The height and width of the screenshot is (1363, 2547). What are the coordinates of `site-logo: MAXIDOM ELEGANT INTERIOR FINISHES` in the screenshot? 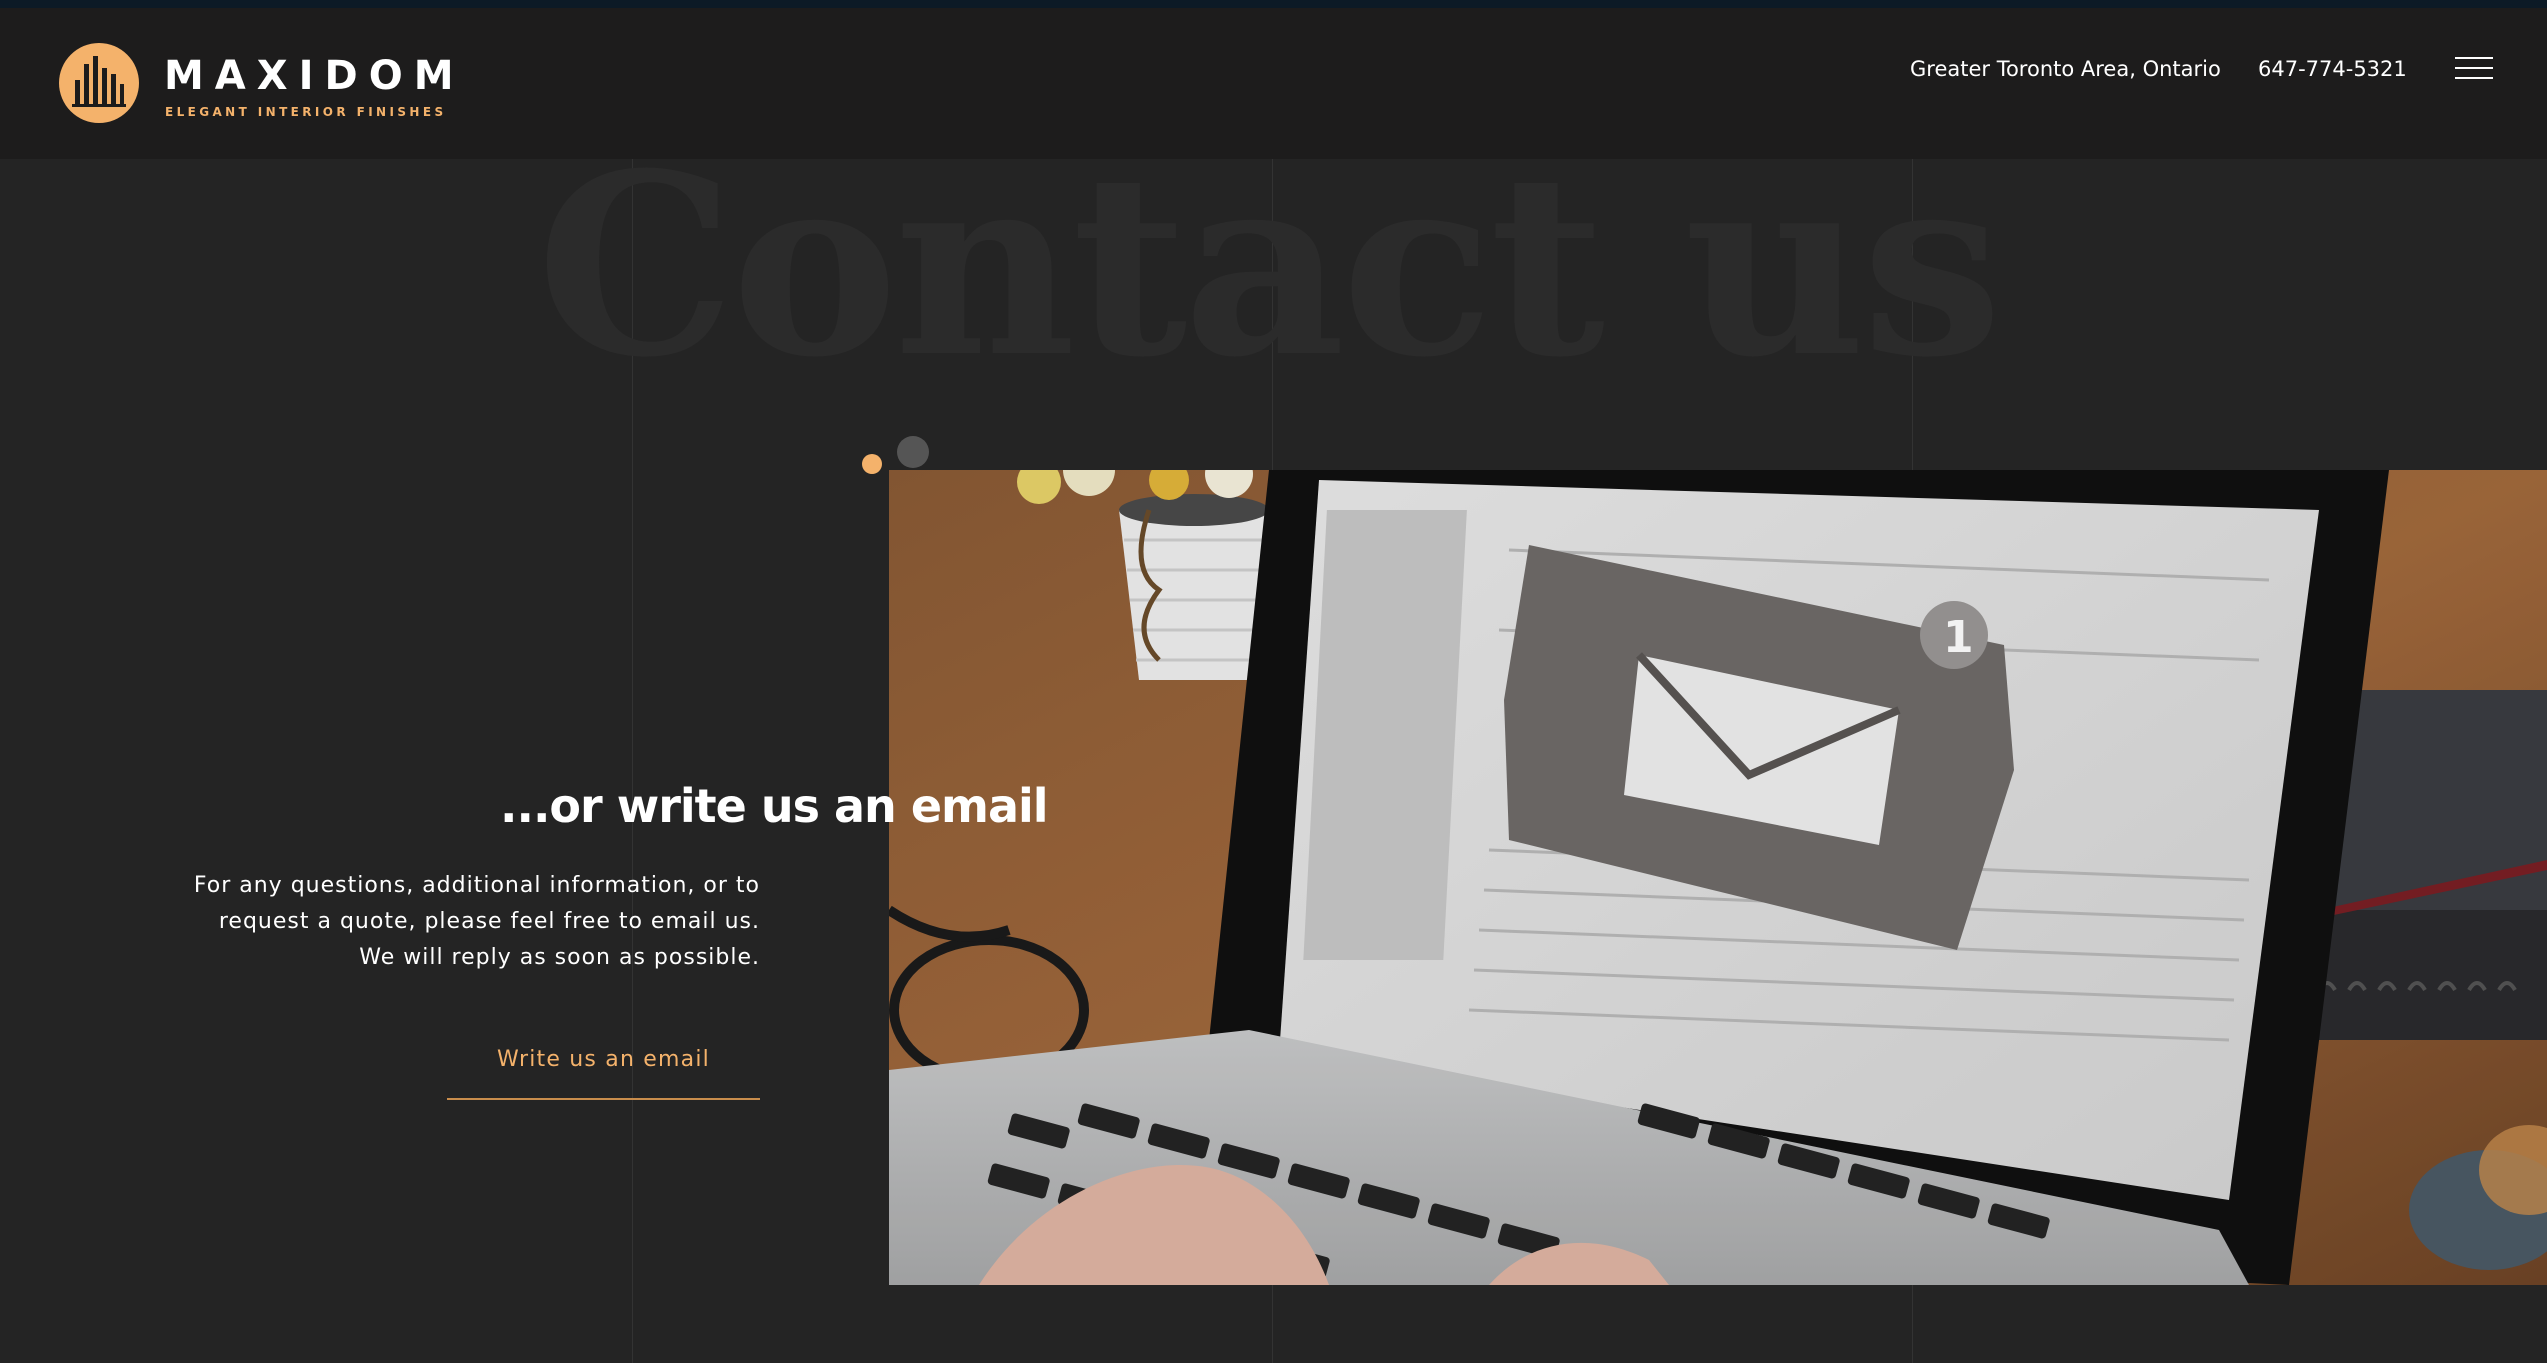 It's located at (278, 87).